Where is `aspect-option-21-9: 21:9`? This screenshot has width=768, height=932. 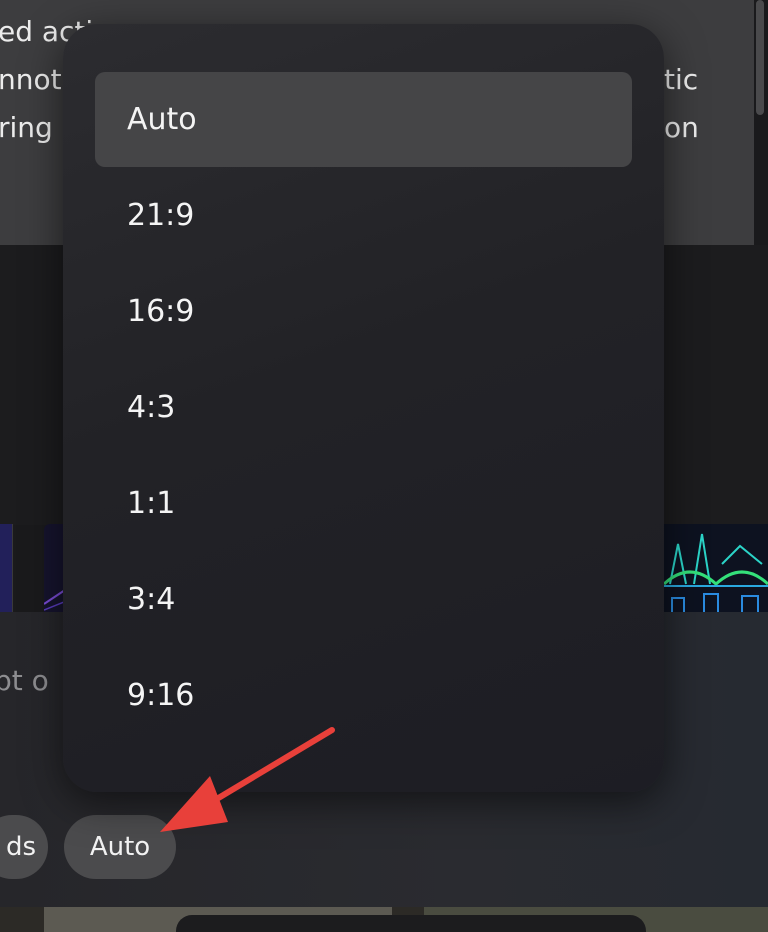 aspect-option-21-9: 21:9 is located at coordinates (363, 215).